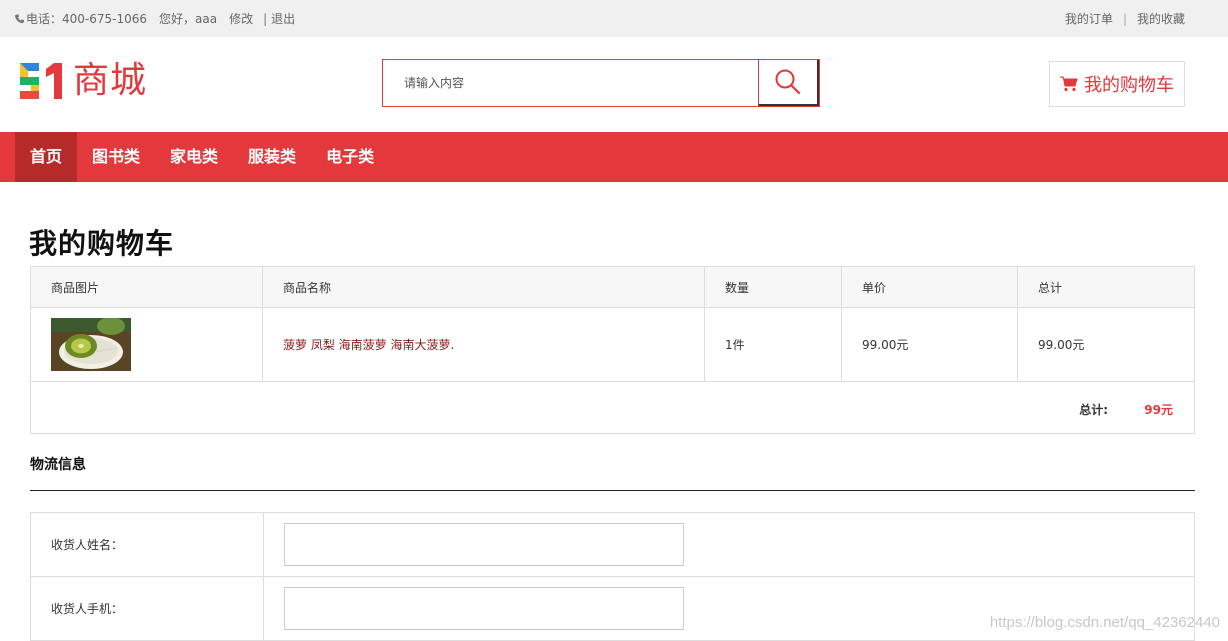 The image size is (1228, 641). What do you see at coordinates (272, 157) in the screenshot?
I see `nav-item-clothing: 服装类` at bounding box center [272, 157].